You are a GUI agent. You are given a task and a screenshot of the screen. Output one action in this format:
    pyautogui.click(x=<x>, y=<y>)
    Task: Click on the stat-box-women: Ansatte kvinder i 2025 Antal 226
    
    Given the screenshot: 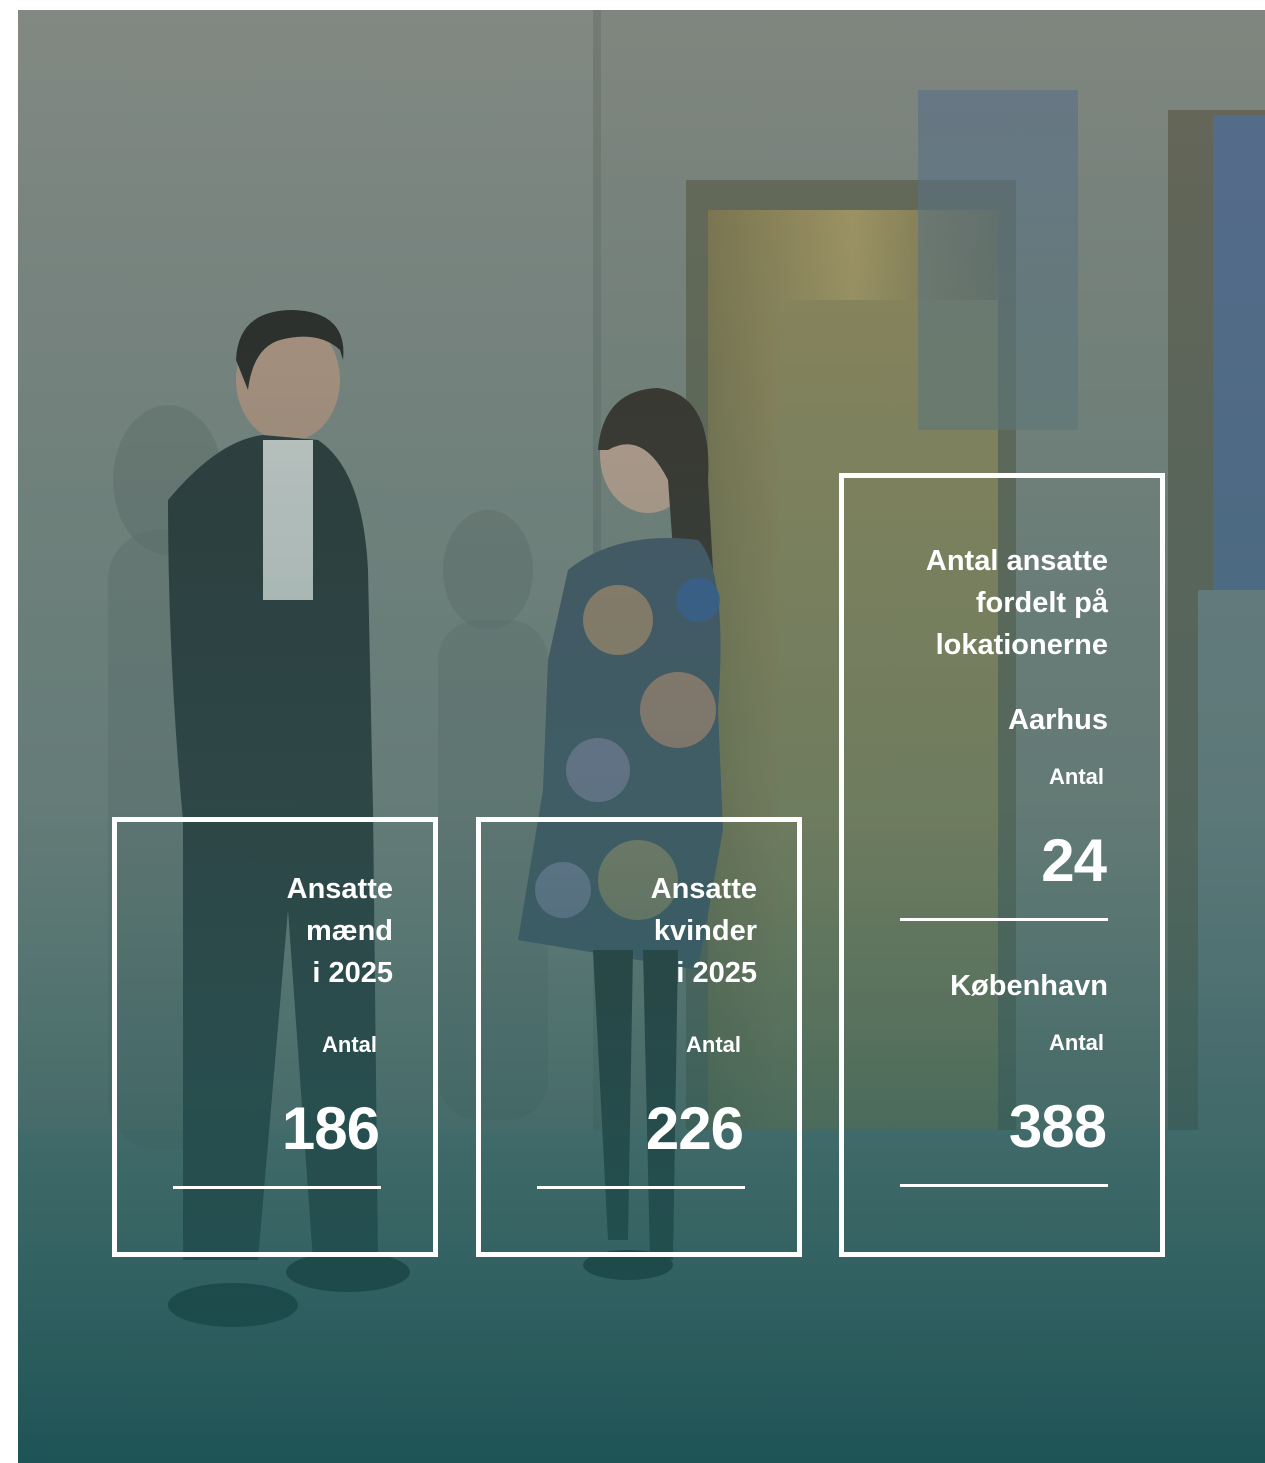 What is the action you would take?
    pyautogui.click(x=639, y=1037)
    